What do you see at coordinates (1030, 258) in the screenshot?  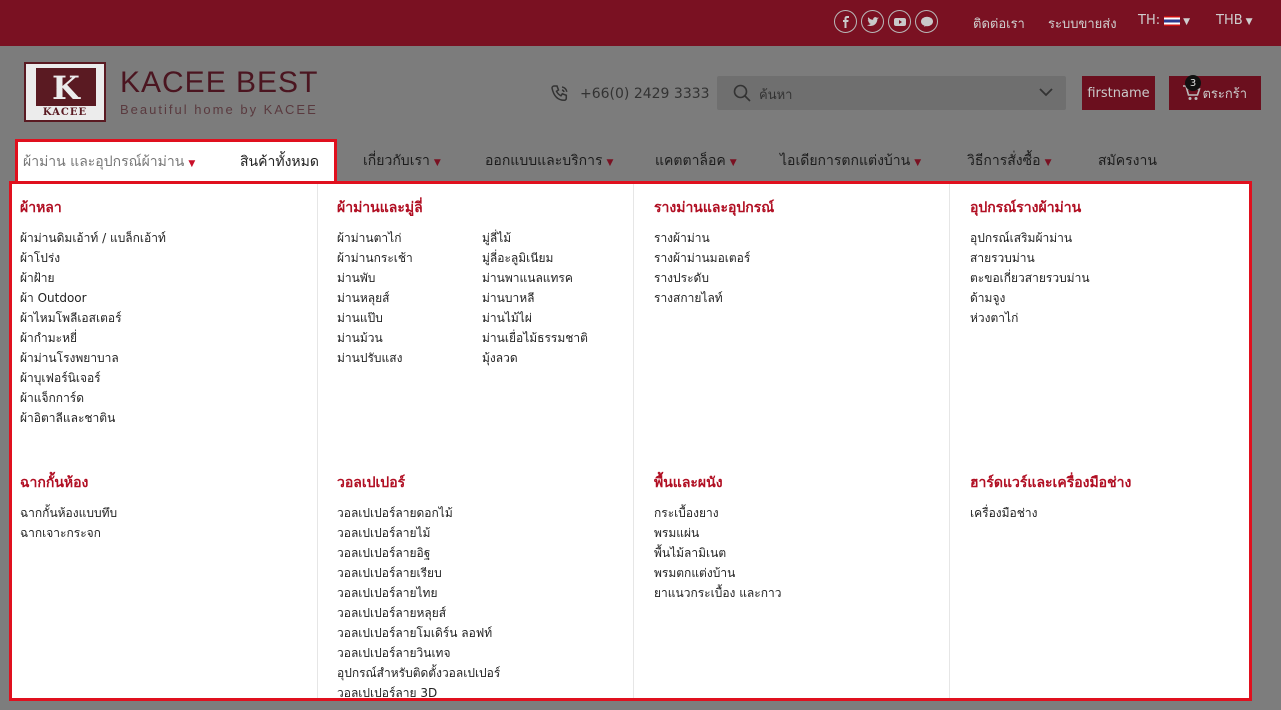 I see `menu-link: สายรวบม่าน` at bounding box center [1030, 258].